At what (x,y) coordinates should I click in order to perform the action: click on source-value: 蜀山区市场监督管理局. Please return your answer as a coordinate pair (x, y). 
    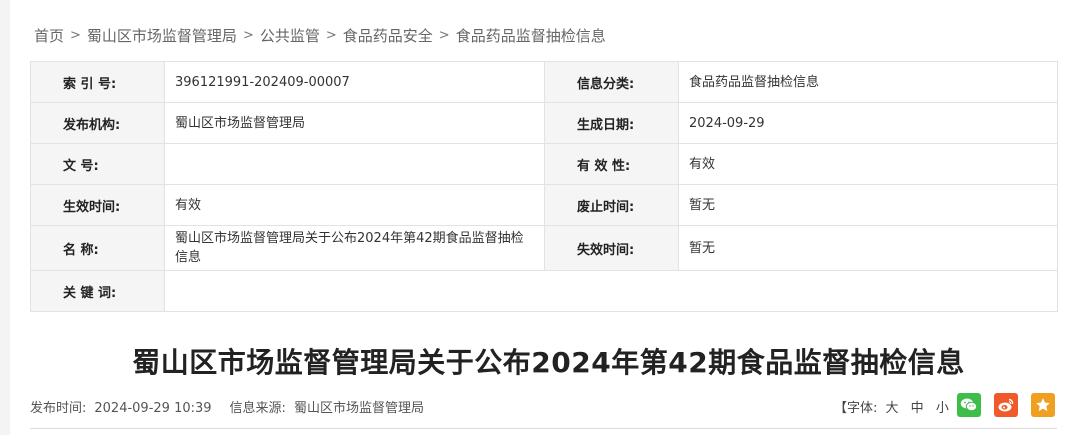
    Looking at the image, I should click on (358, 408).